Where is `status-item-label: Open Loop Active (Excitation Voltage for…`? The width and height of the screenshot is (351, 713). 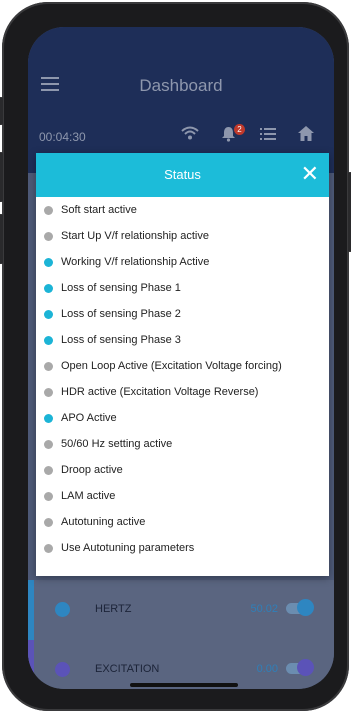
status-item-label: Open Loop Active (Excitation Voltage for… is located at coordinates (171, 366).